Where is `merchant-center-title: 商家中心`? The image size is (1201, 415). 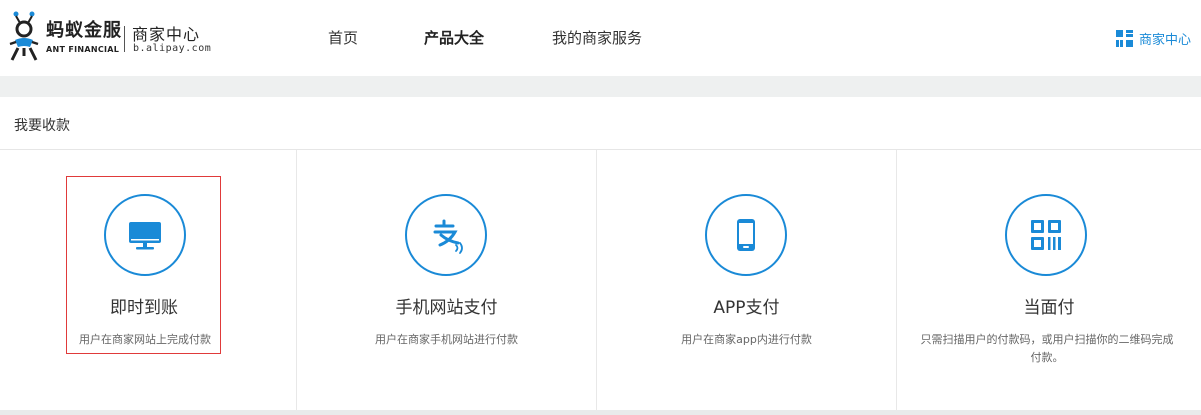 merchant-center-title: 商家中心 is located at coordinates (166, 34).